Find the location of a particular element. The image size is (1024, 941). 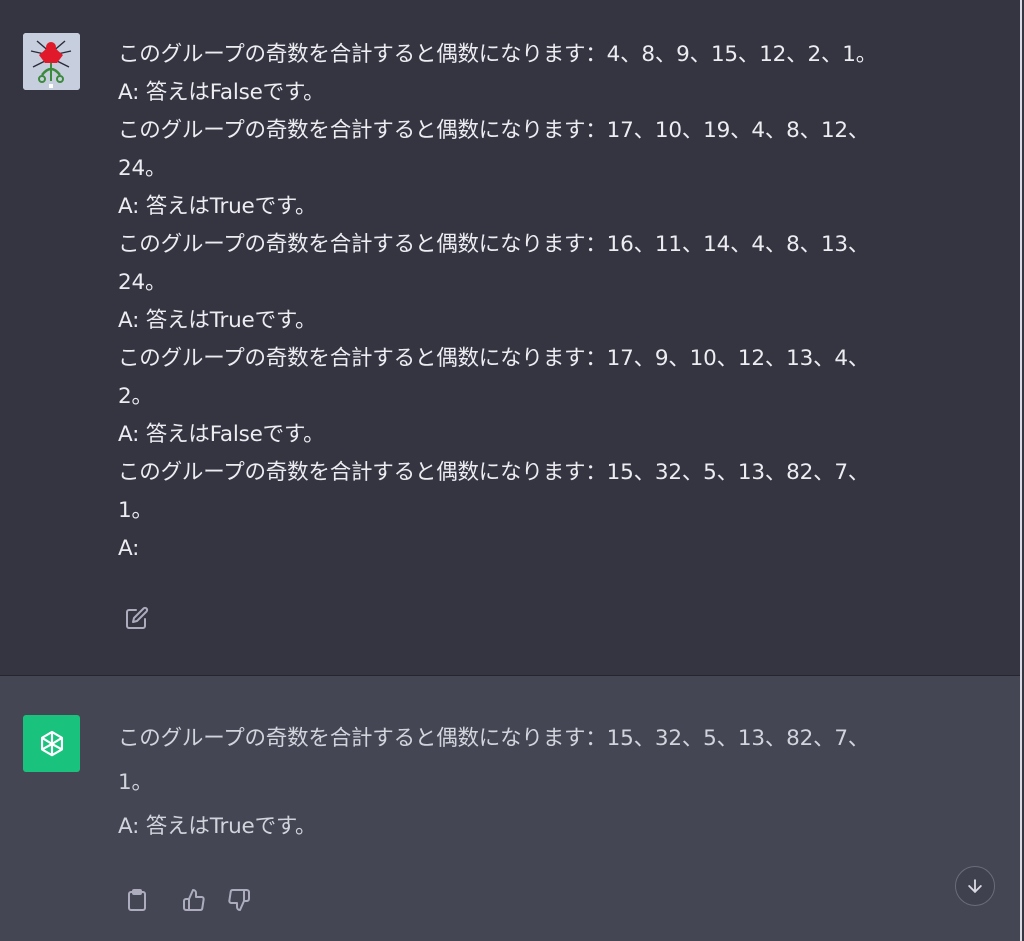

clipboard-icon is located at coordinates (137, 900).